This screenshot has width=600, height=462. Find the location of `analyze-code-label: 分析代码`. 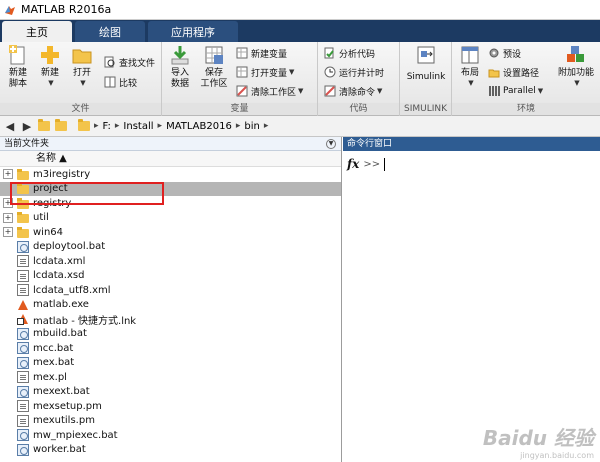

analyze-code-label: 分析代码 is located at coordinates (357, 54).